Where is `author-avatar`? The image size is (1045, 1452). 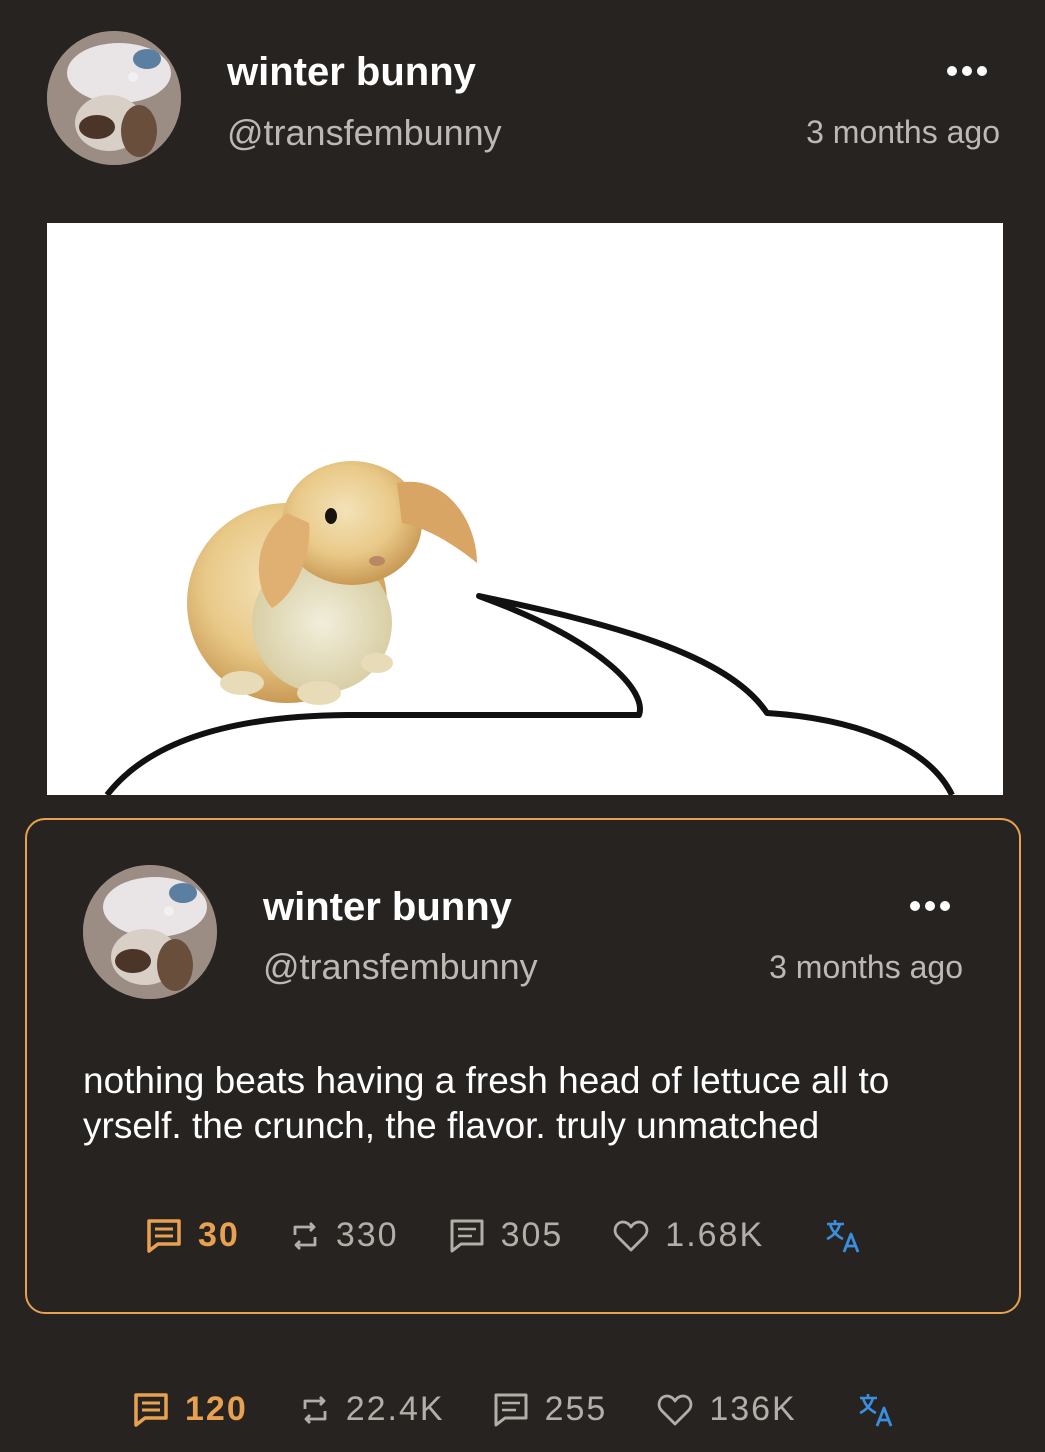
author-avatar is located at coordinates (114, 98).